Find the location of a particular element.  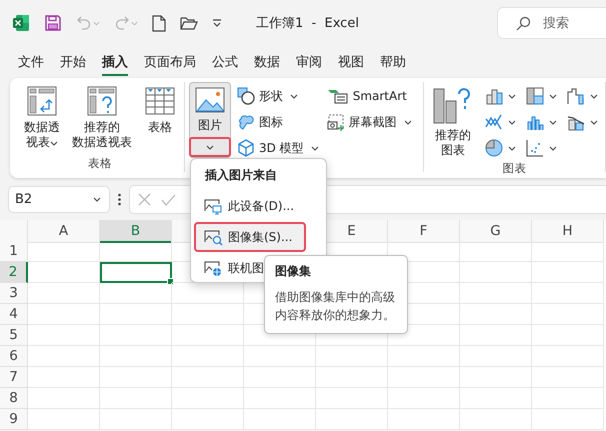

group-label: 表格 is located at coordinates (100, 163).